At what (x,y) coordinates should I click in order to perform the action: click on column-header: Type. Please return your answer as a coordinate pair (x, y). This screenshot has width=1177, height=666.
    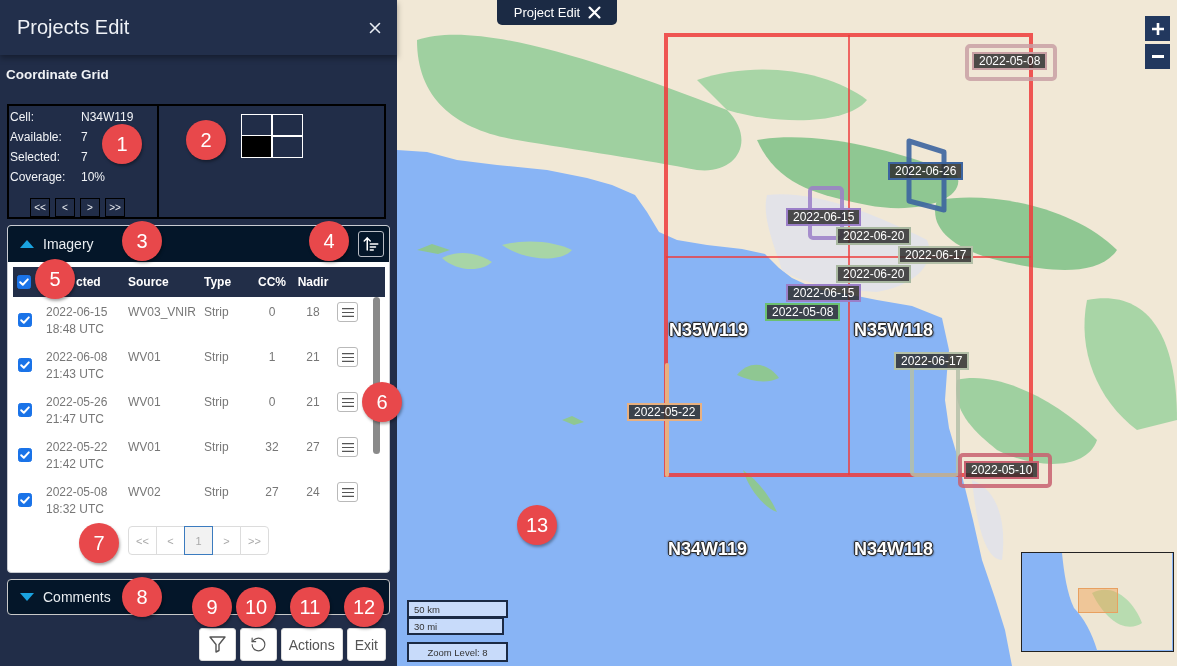
    Looking at the image, I should click on (218, 282).